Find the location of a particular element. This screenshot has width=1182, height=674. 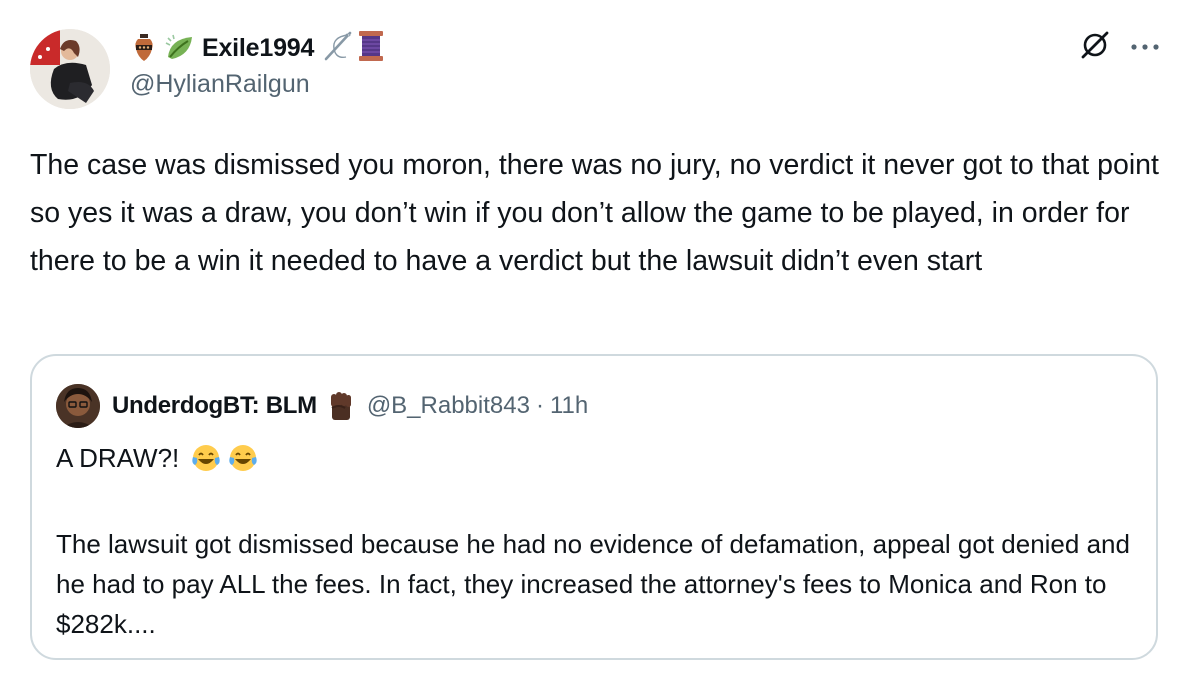

quoted-author-handle: @B_Rabbit843 is located at coordinates (448, 406).